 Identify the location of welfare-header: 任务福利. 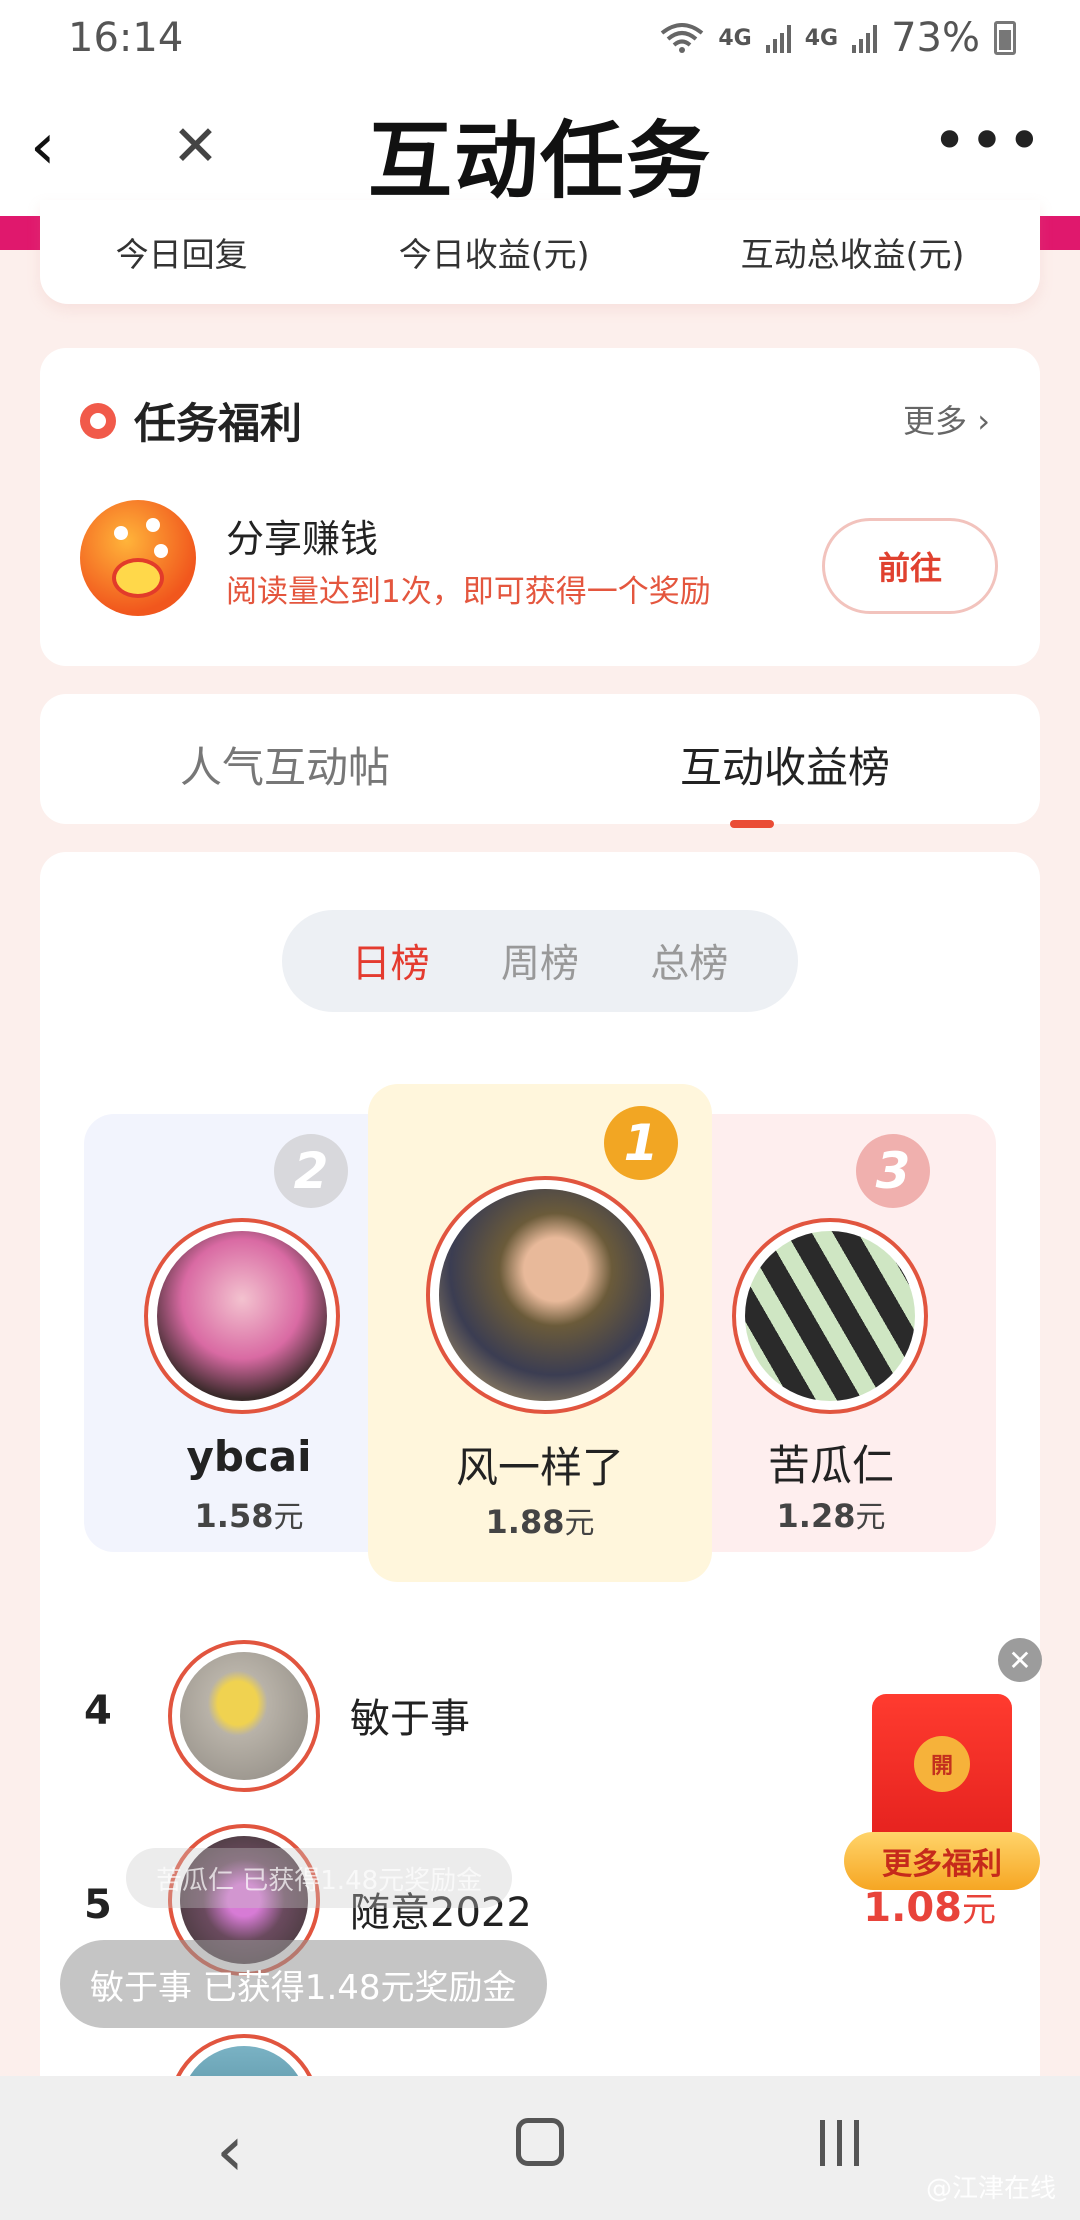
(191, 420).